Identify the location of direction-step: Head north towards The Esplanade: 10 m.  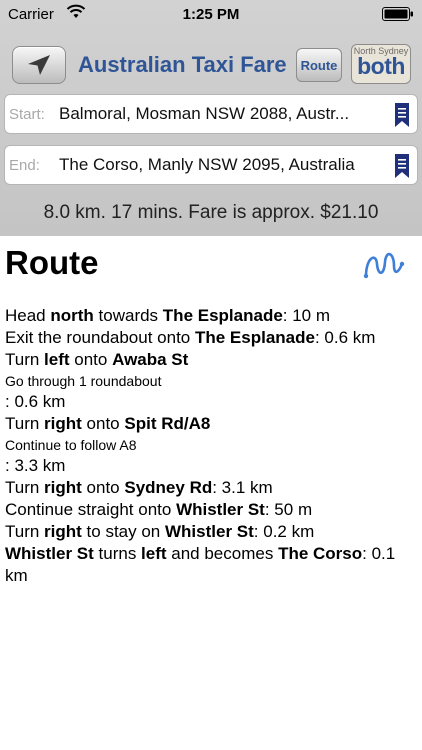
(211, 316).